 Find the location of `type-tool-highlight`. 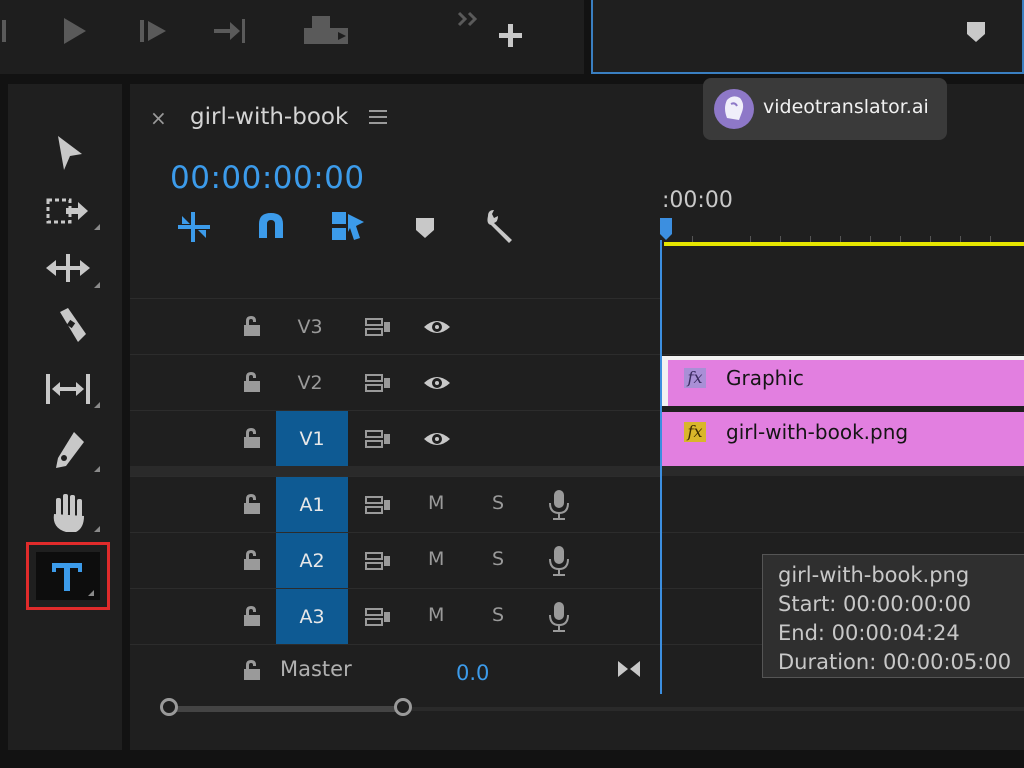

type-tool-highlight is located at coordinates (68, 576).